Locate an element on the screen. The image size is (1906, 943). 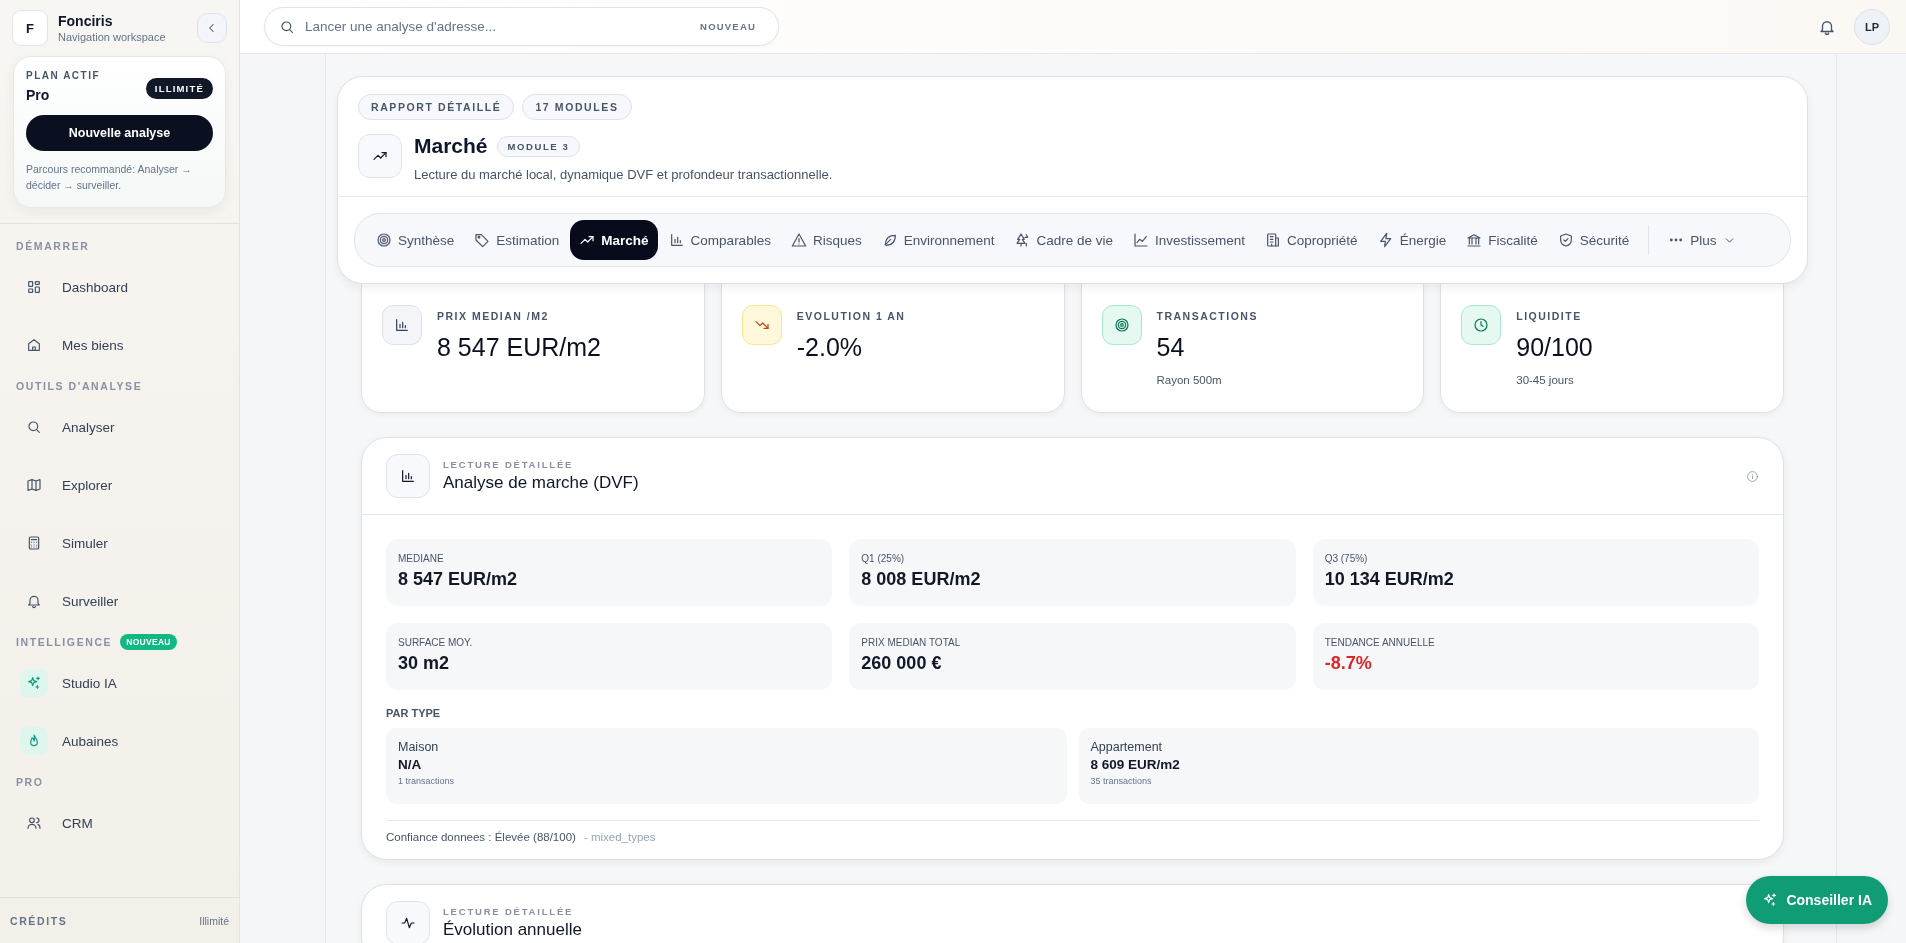
target-icon is located at coordinates (384, 240).